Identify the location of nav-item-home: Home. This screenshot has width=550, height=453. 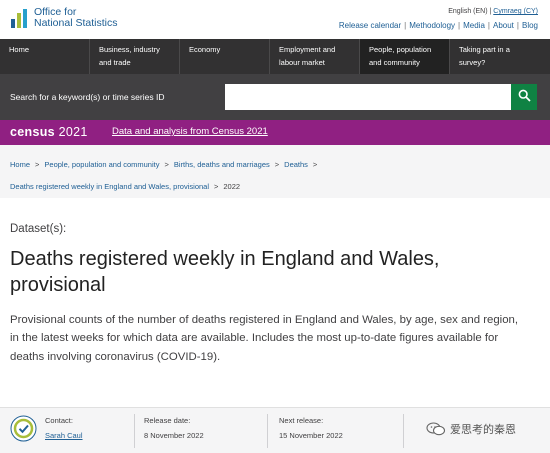
(45, 56).